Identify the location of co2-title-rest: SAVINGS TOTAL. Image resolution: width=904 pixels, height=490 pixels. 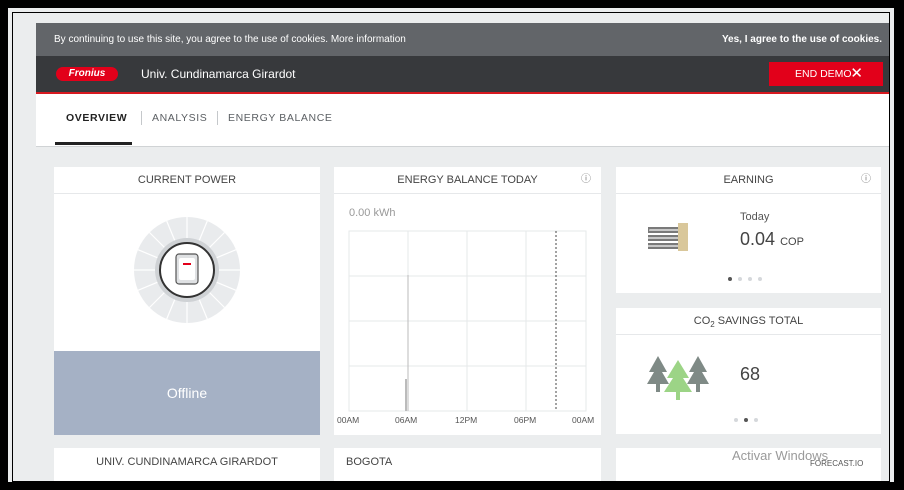
(759, 321).